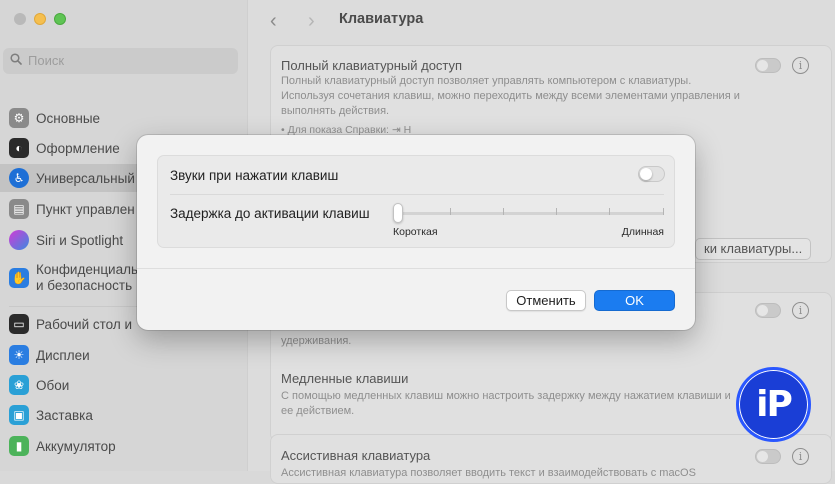  I want to click on sidebar-item-label: Siri и Spotlight, so click(80, 240).